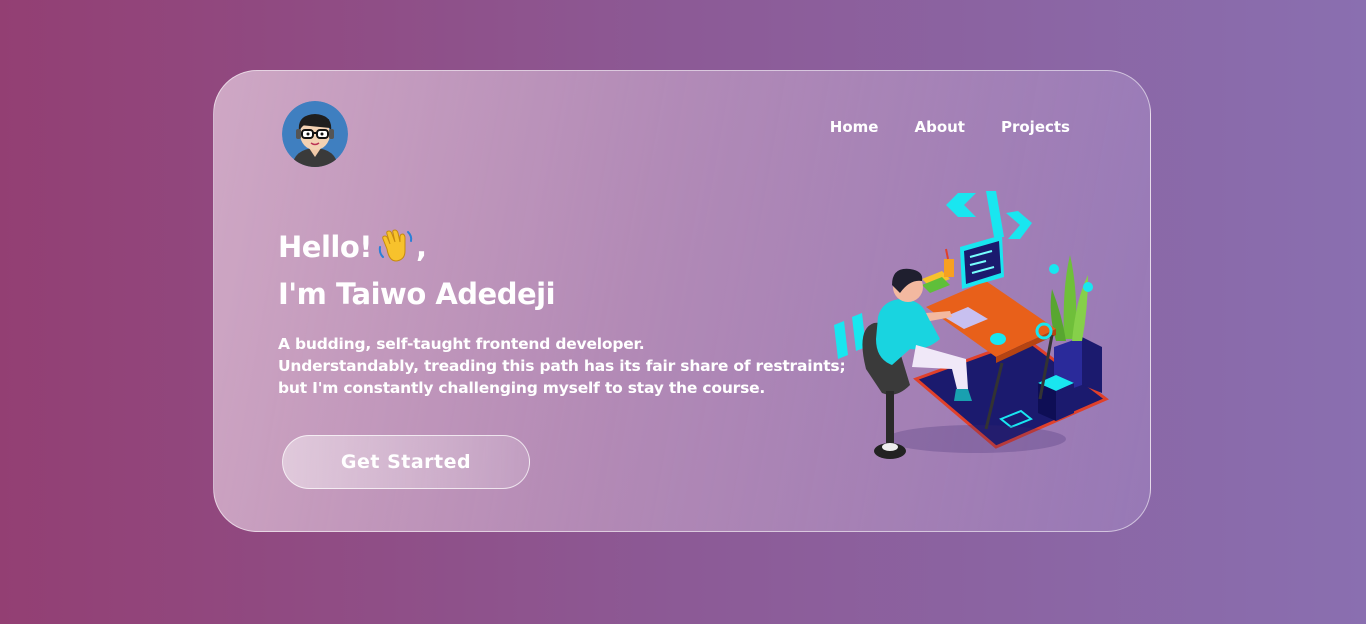  I want to click on get-started-button: Get Started, so click(406, 462).